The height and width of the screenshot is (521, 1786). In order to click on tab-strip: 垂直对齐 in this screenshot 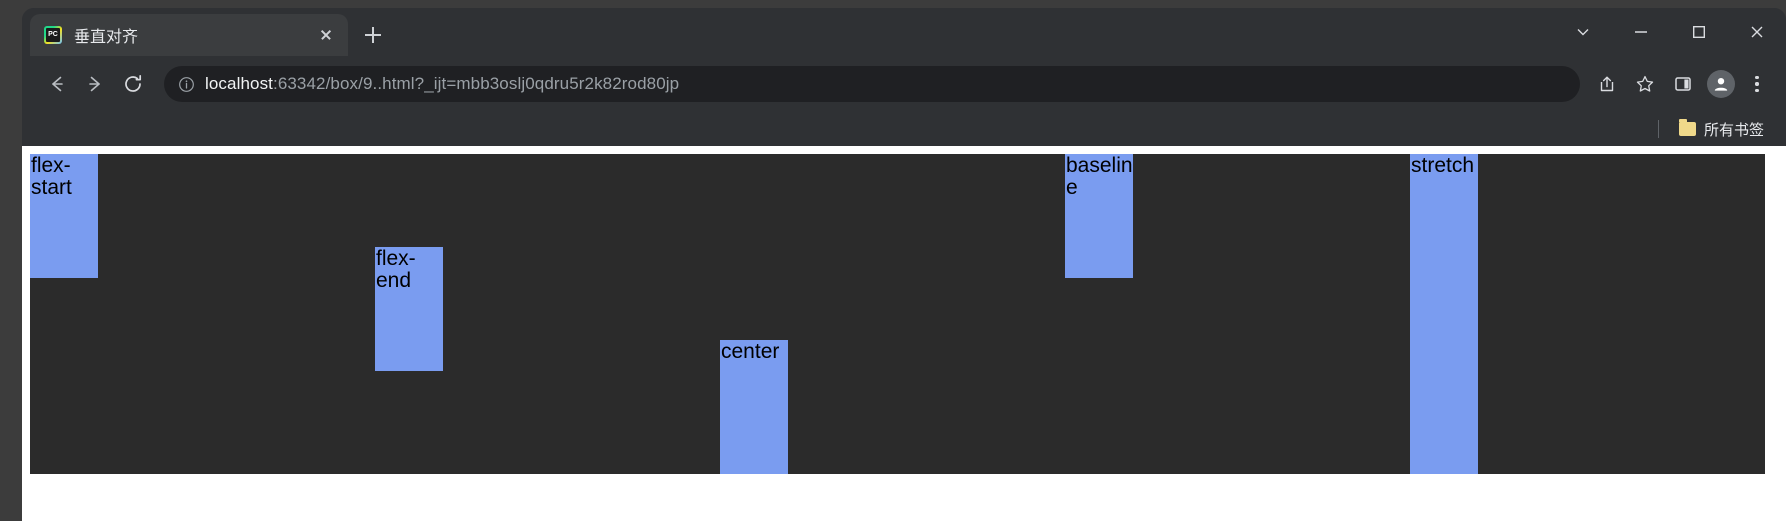, I will do `click(904, 32)`.